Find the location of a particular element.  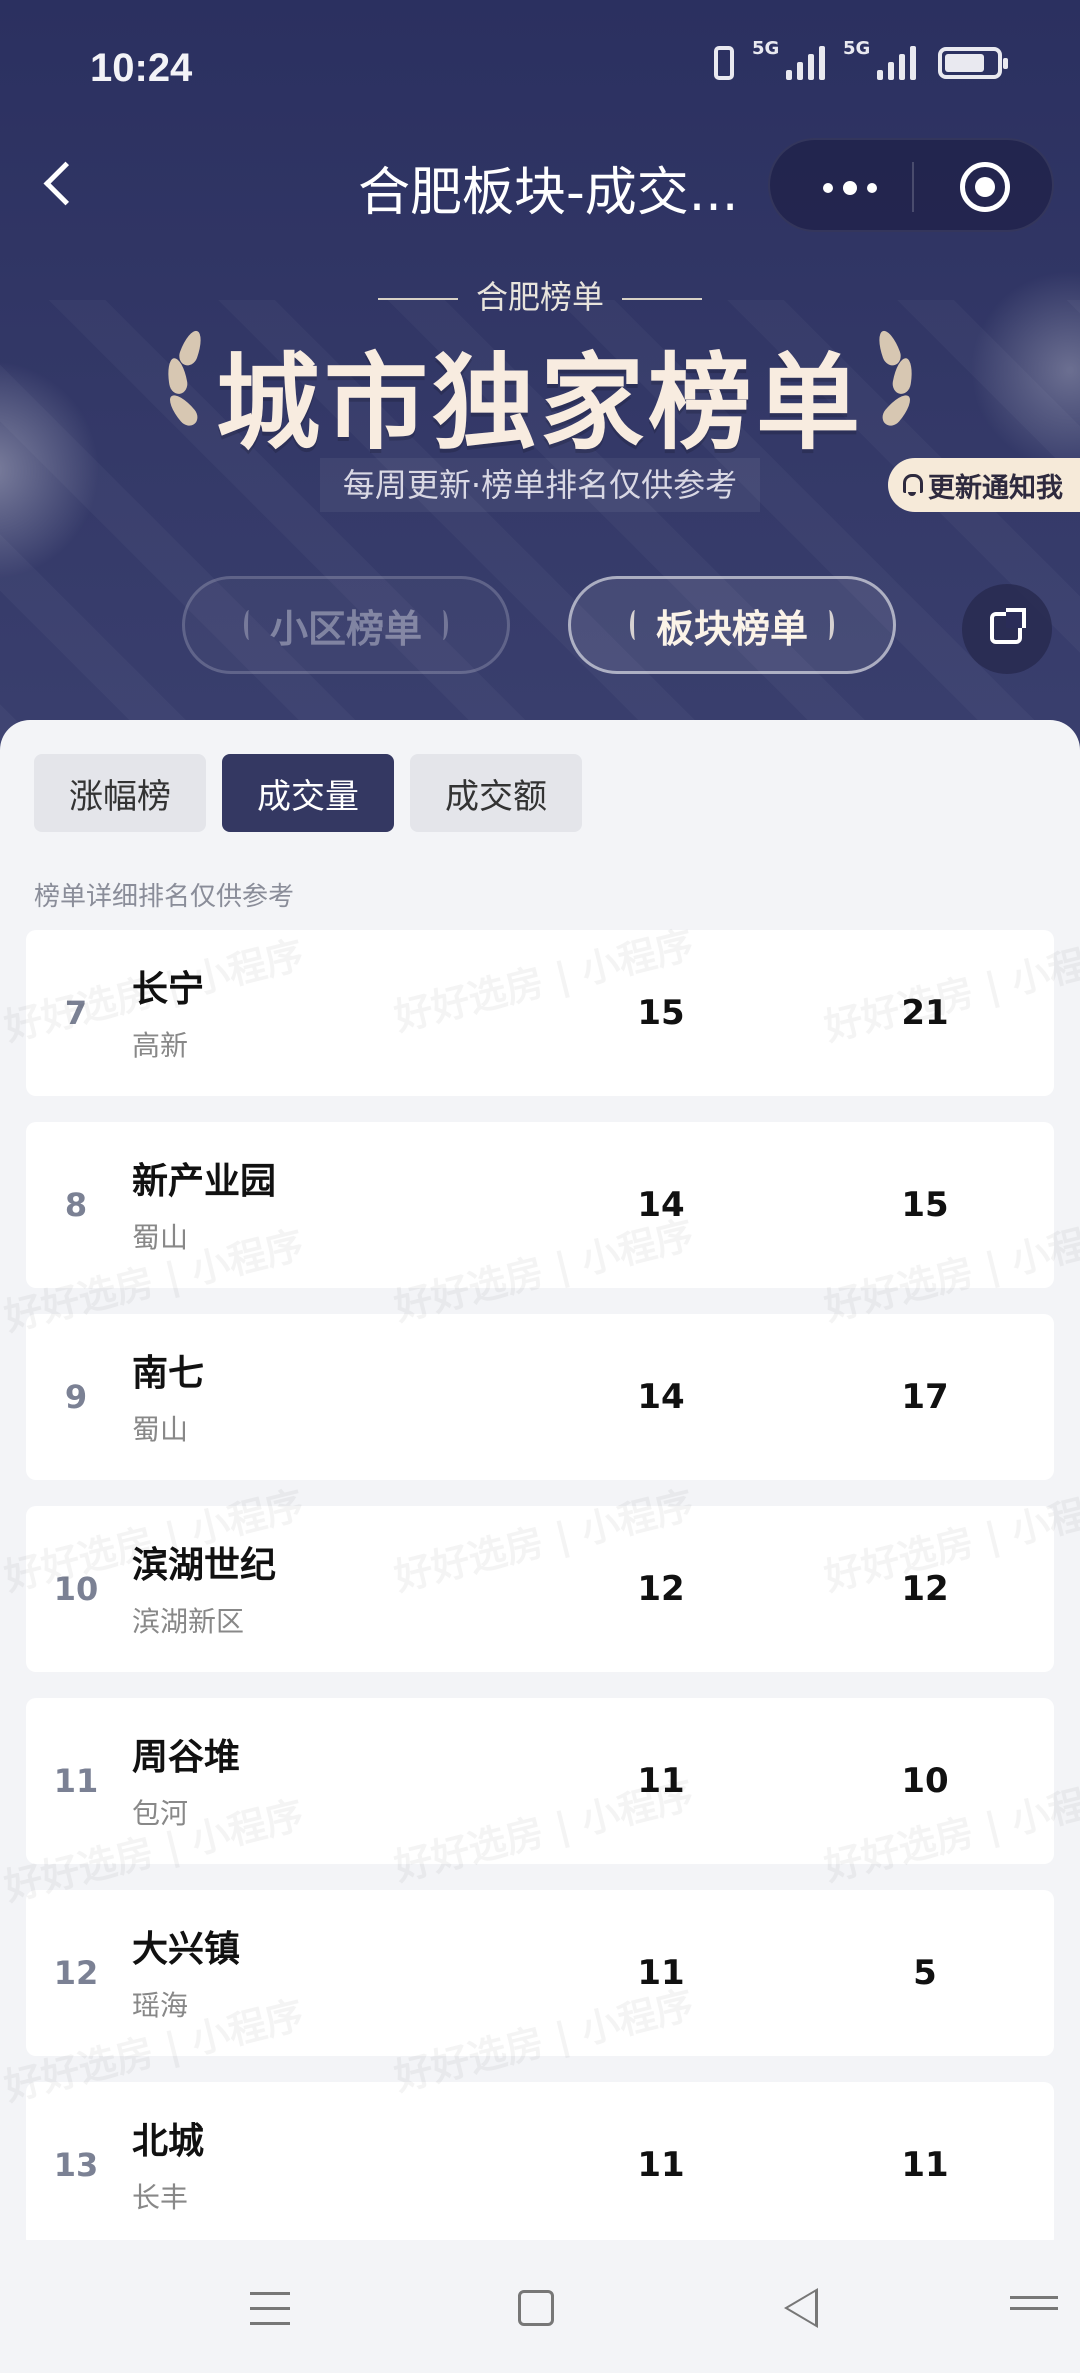

back-icon is located at coordinates (58, 183).